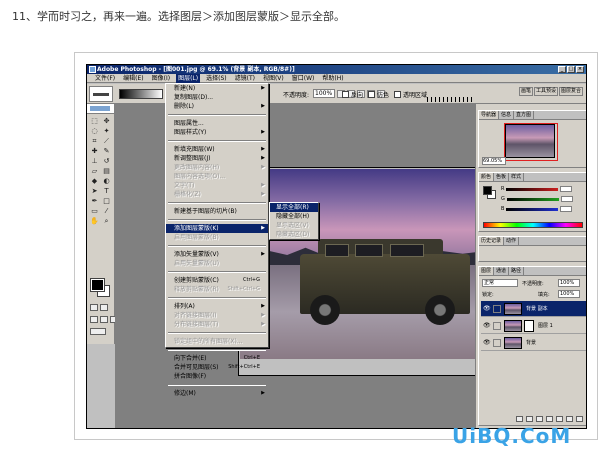 The height and width of the screenshot is (449, 609). Describe the element at coordinates (94, 307) in the screenshot. I see `standard-mode-icon` at that location.